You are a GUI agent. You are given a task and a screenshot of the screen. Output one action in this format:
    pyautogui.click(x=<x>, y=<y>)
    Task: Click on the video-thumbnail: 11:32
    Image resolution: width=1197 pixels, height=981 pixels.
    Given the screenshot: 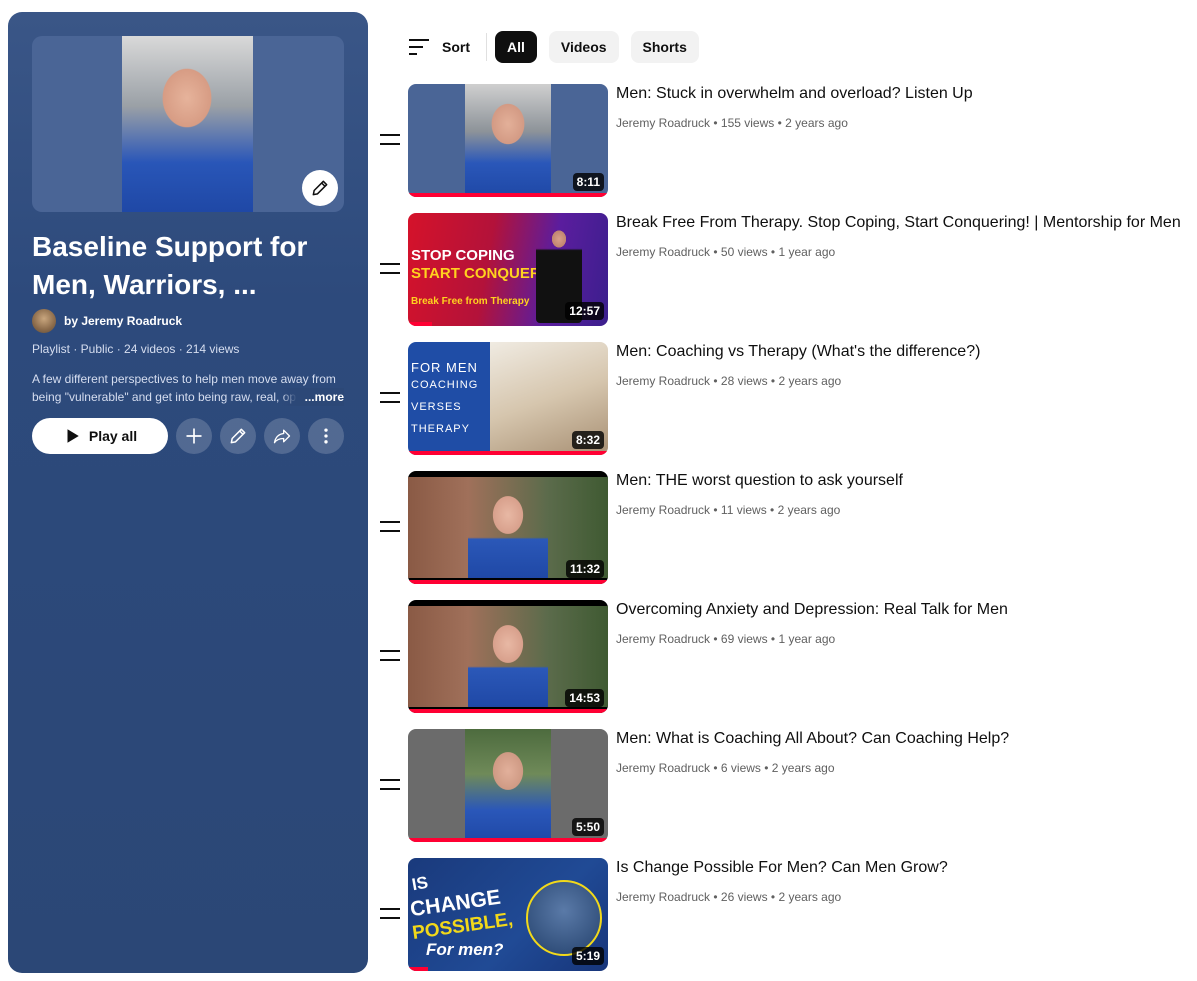 What is the action you would take?
    pyautogui.click(x=508, y=527)
    